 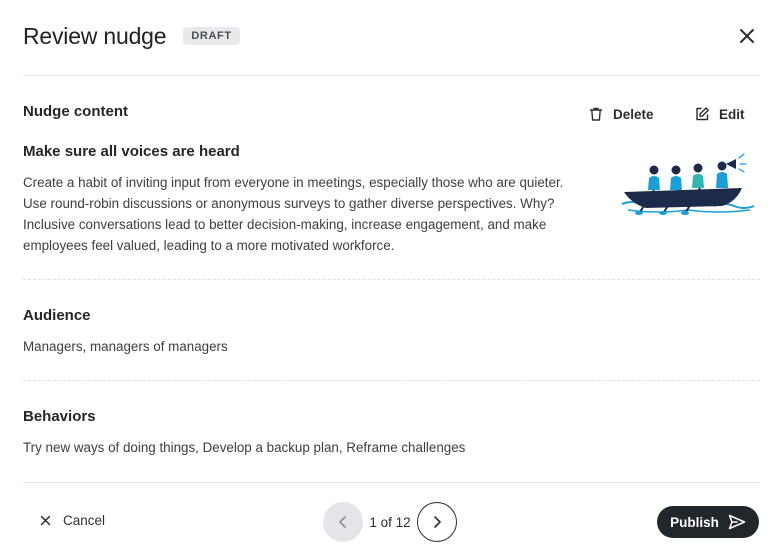 What do you see at coordinates (596, 114) in the screenshot?
I see `trash-icon` at bounding box center [596, 114].